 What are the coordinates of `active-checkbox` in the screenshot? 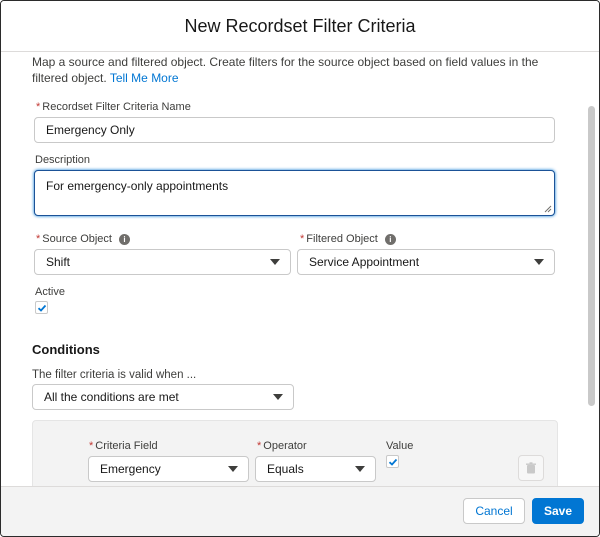 It's located at (41, 307).